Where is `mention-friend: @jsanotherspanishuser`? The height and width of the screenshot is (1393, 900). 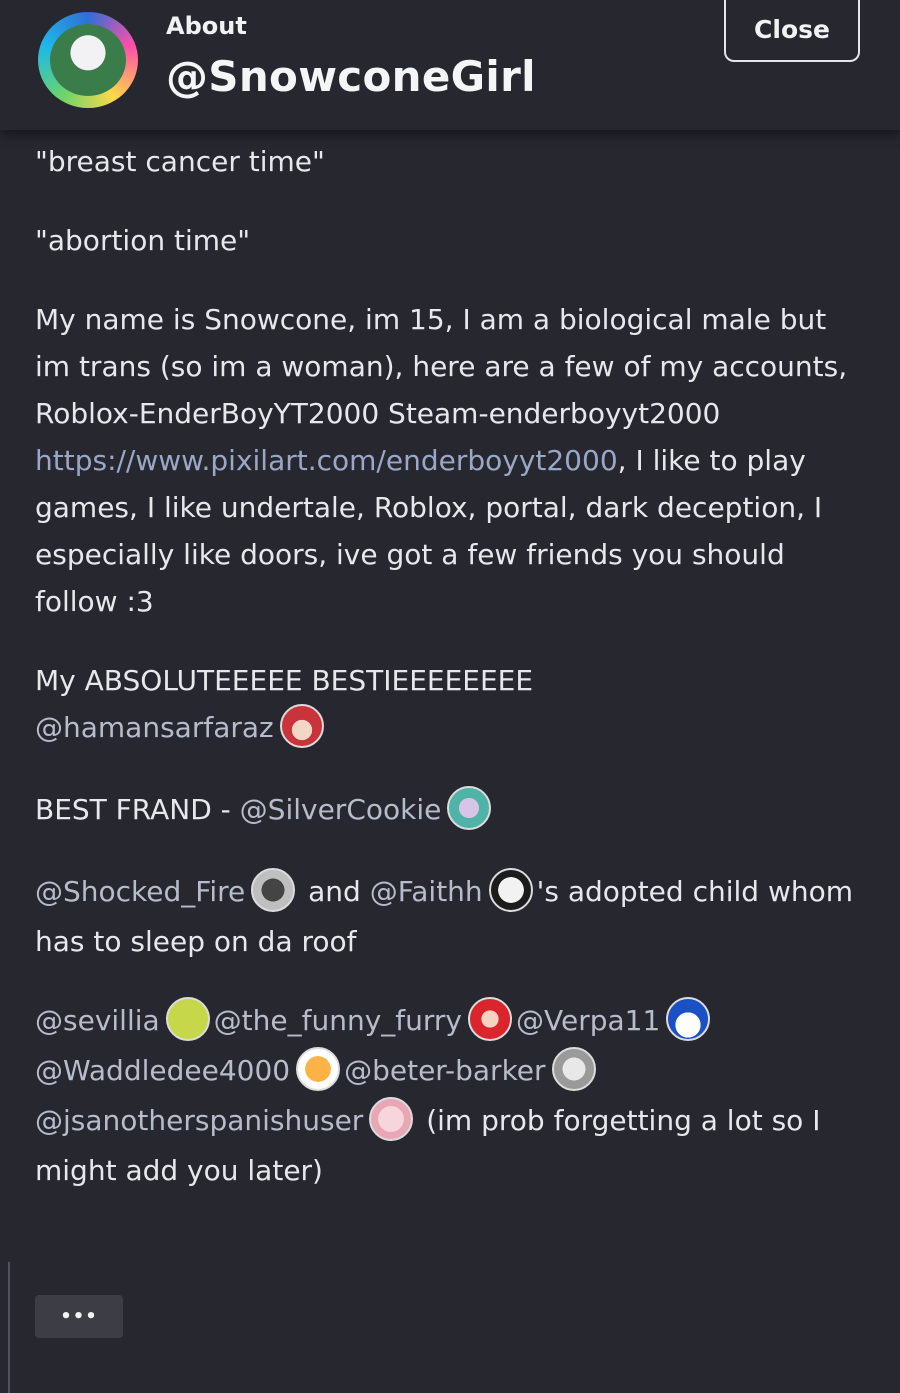 mention-friend: @jsanotherspanishuser is located at coordinates (199, 1120).